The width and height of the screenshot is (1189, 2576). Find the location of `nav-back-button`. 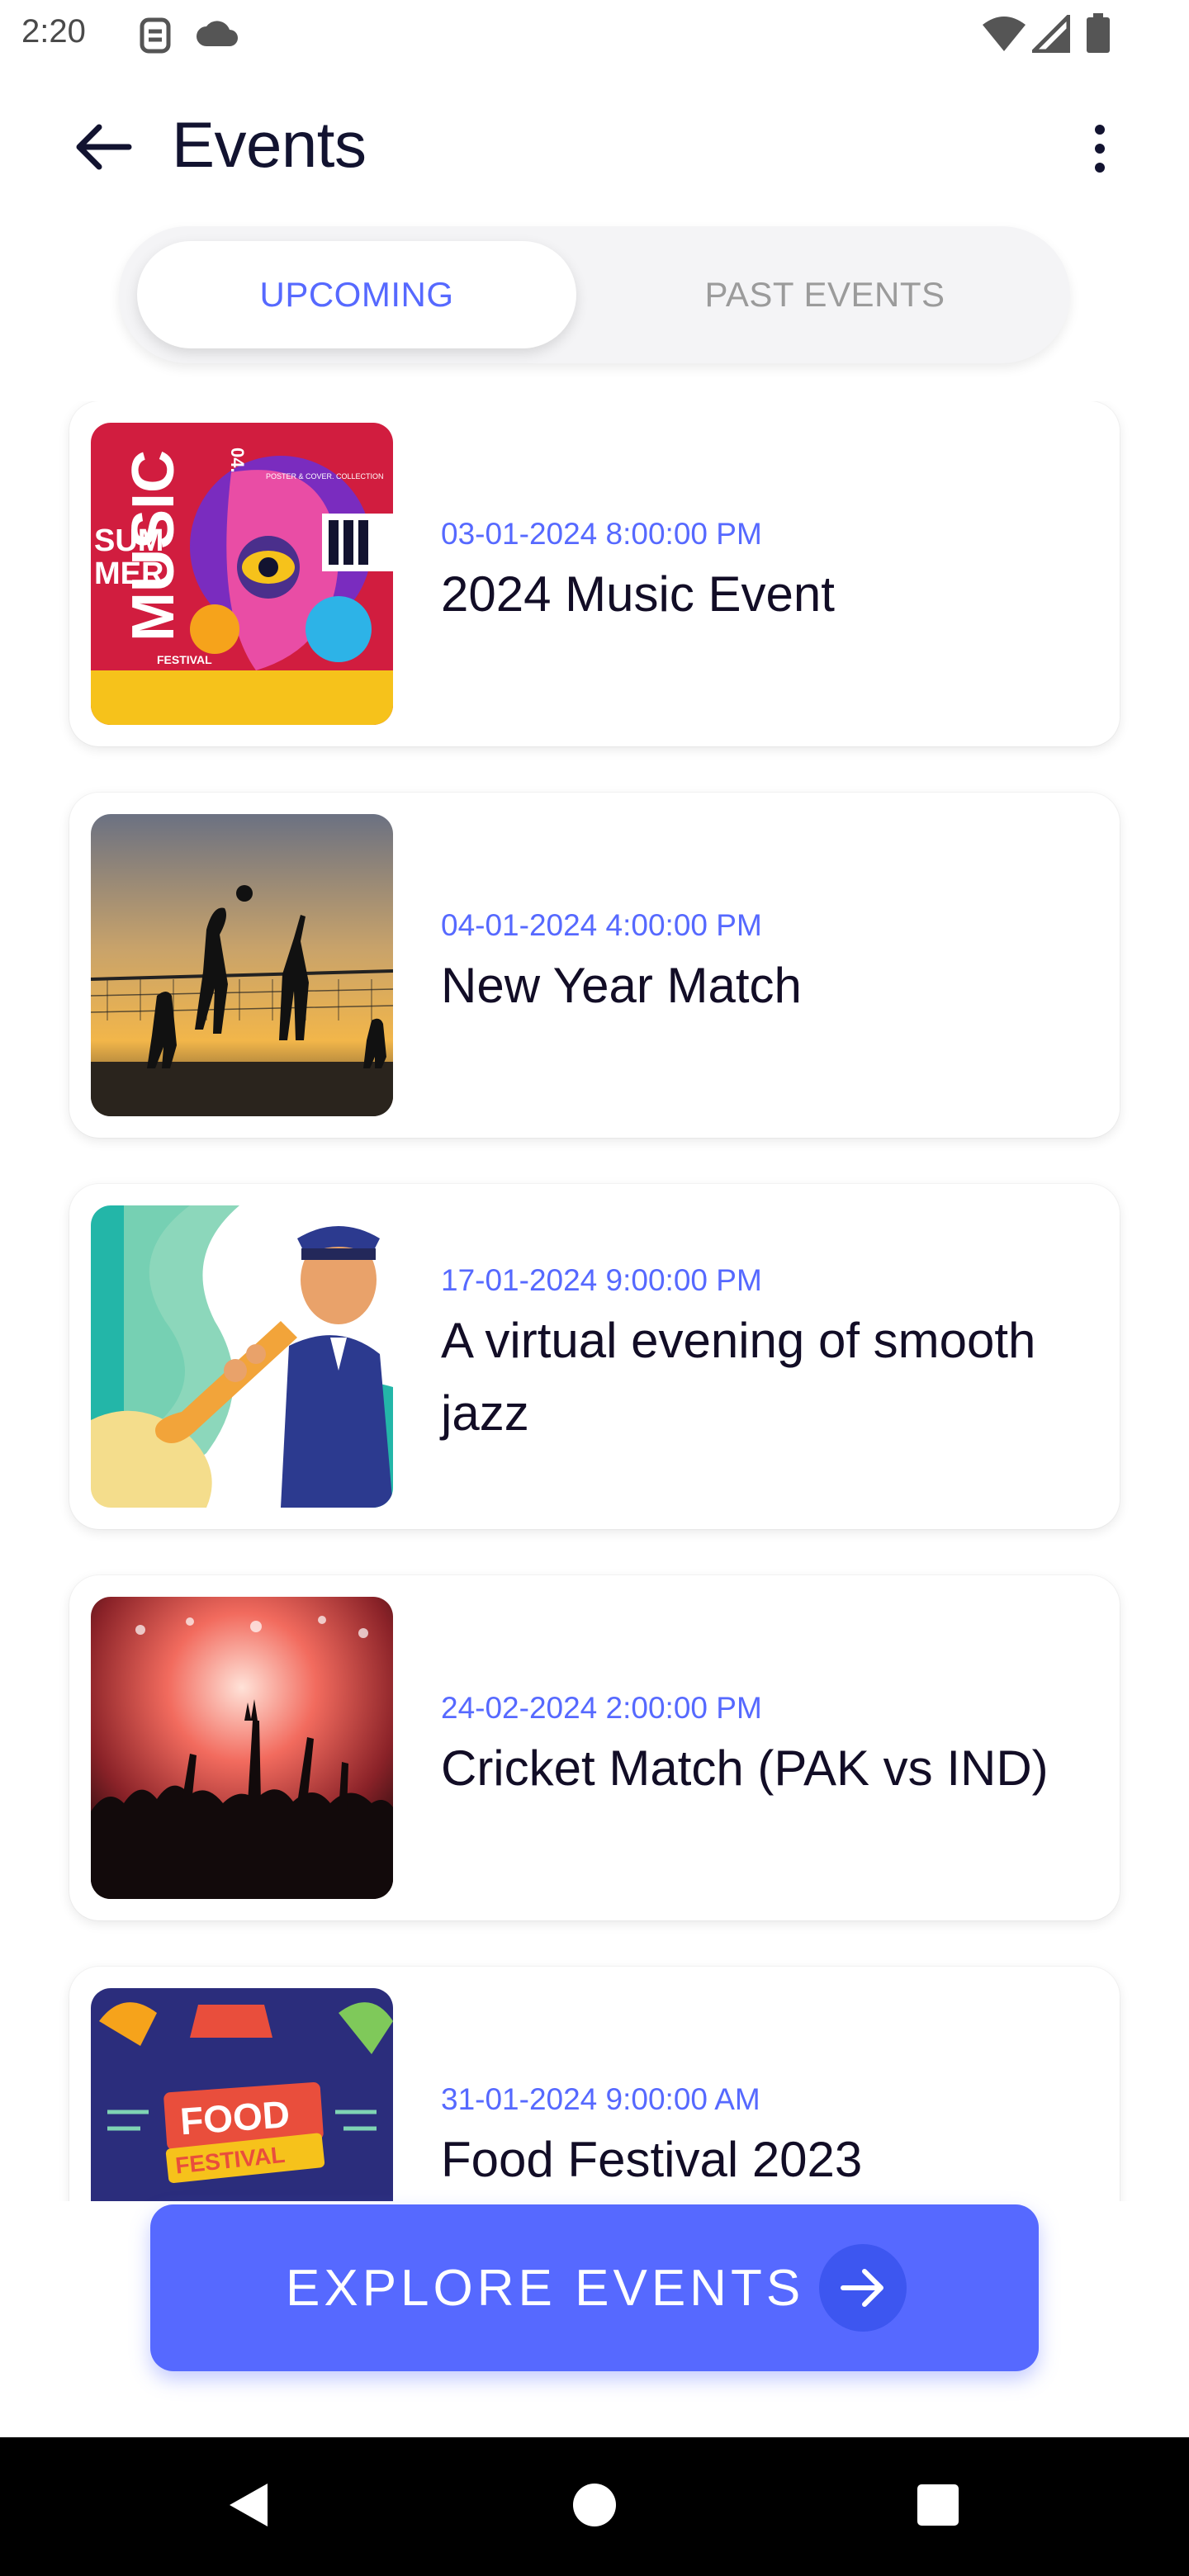

nav-back-button is located at coordinates (247, 2506).